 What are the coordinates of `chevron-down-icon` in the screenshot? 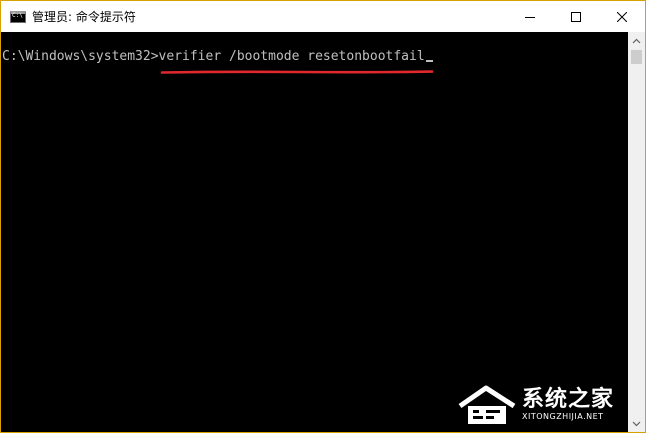 It's located at (636, 423).